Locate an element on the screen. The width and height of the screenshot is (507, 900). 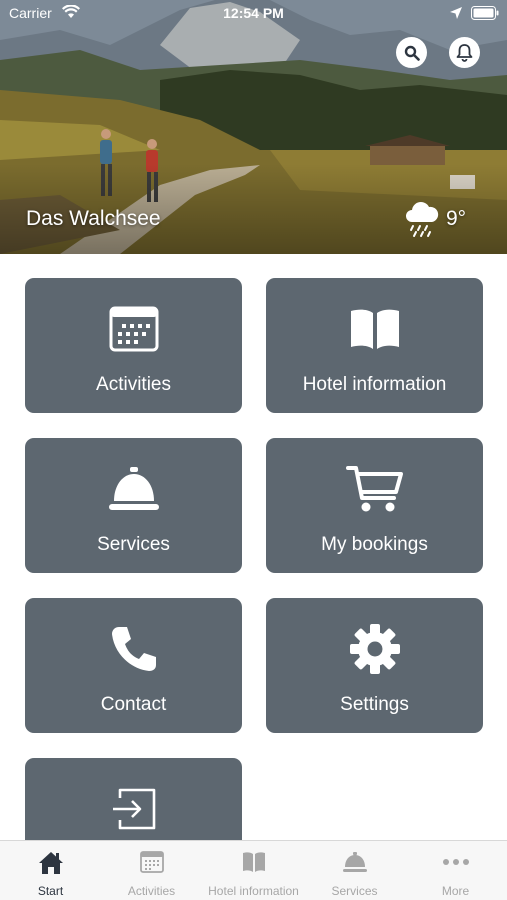
more-icon is located at coordinates (455, 862).